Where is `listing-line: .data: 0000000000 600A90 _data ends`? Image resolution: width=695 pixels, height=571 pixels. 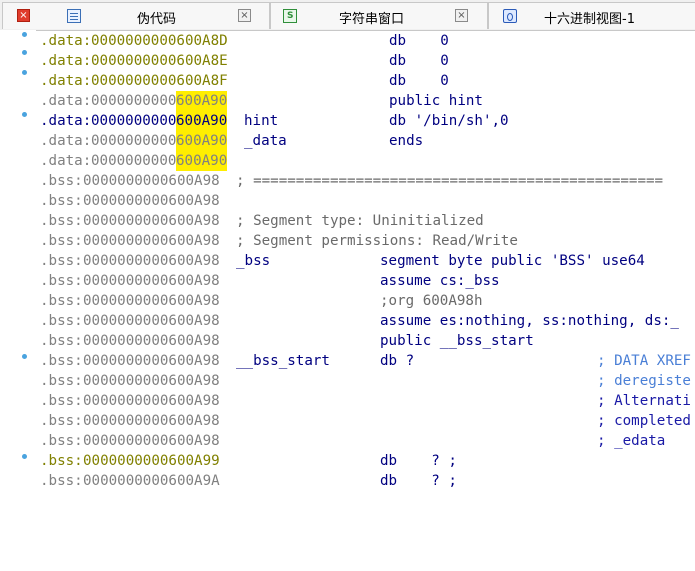 listing-line: .data: 0000000000 600A90 _data ends is located at coordinates (367, 141).